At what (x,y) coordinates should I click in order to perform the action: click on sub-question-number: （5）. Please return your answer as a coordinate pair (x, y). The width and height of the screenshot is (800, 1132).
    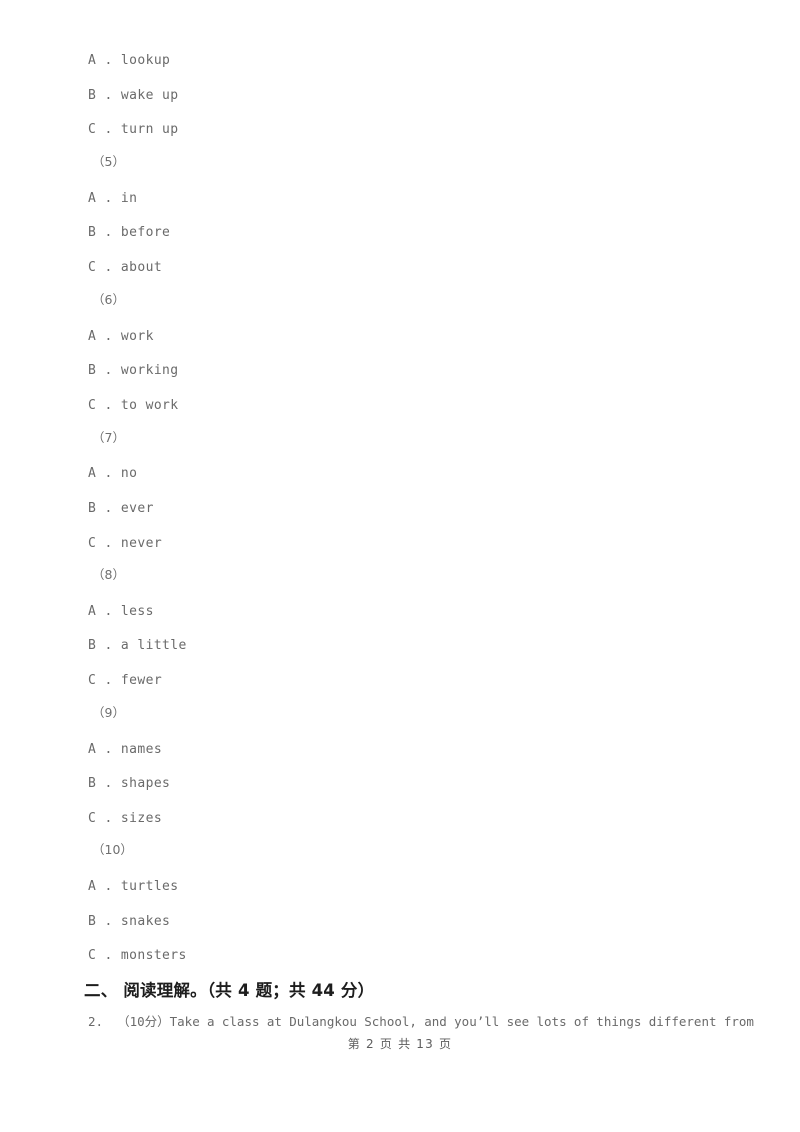
    Looking at the image, I should click on (108, 161).